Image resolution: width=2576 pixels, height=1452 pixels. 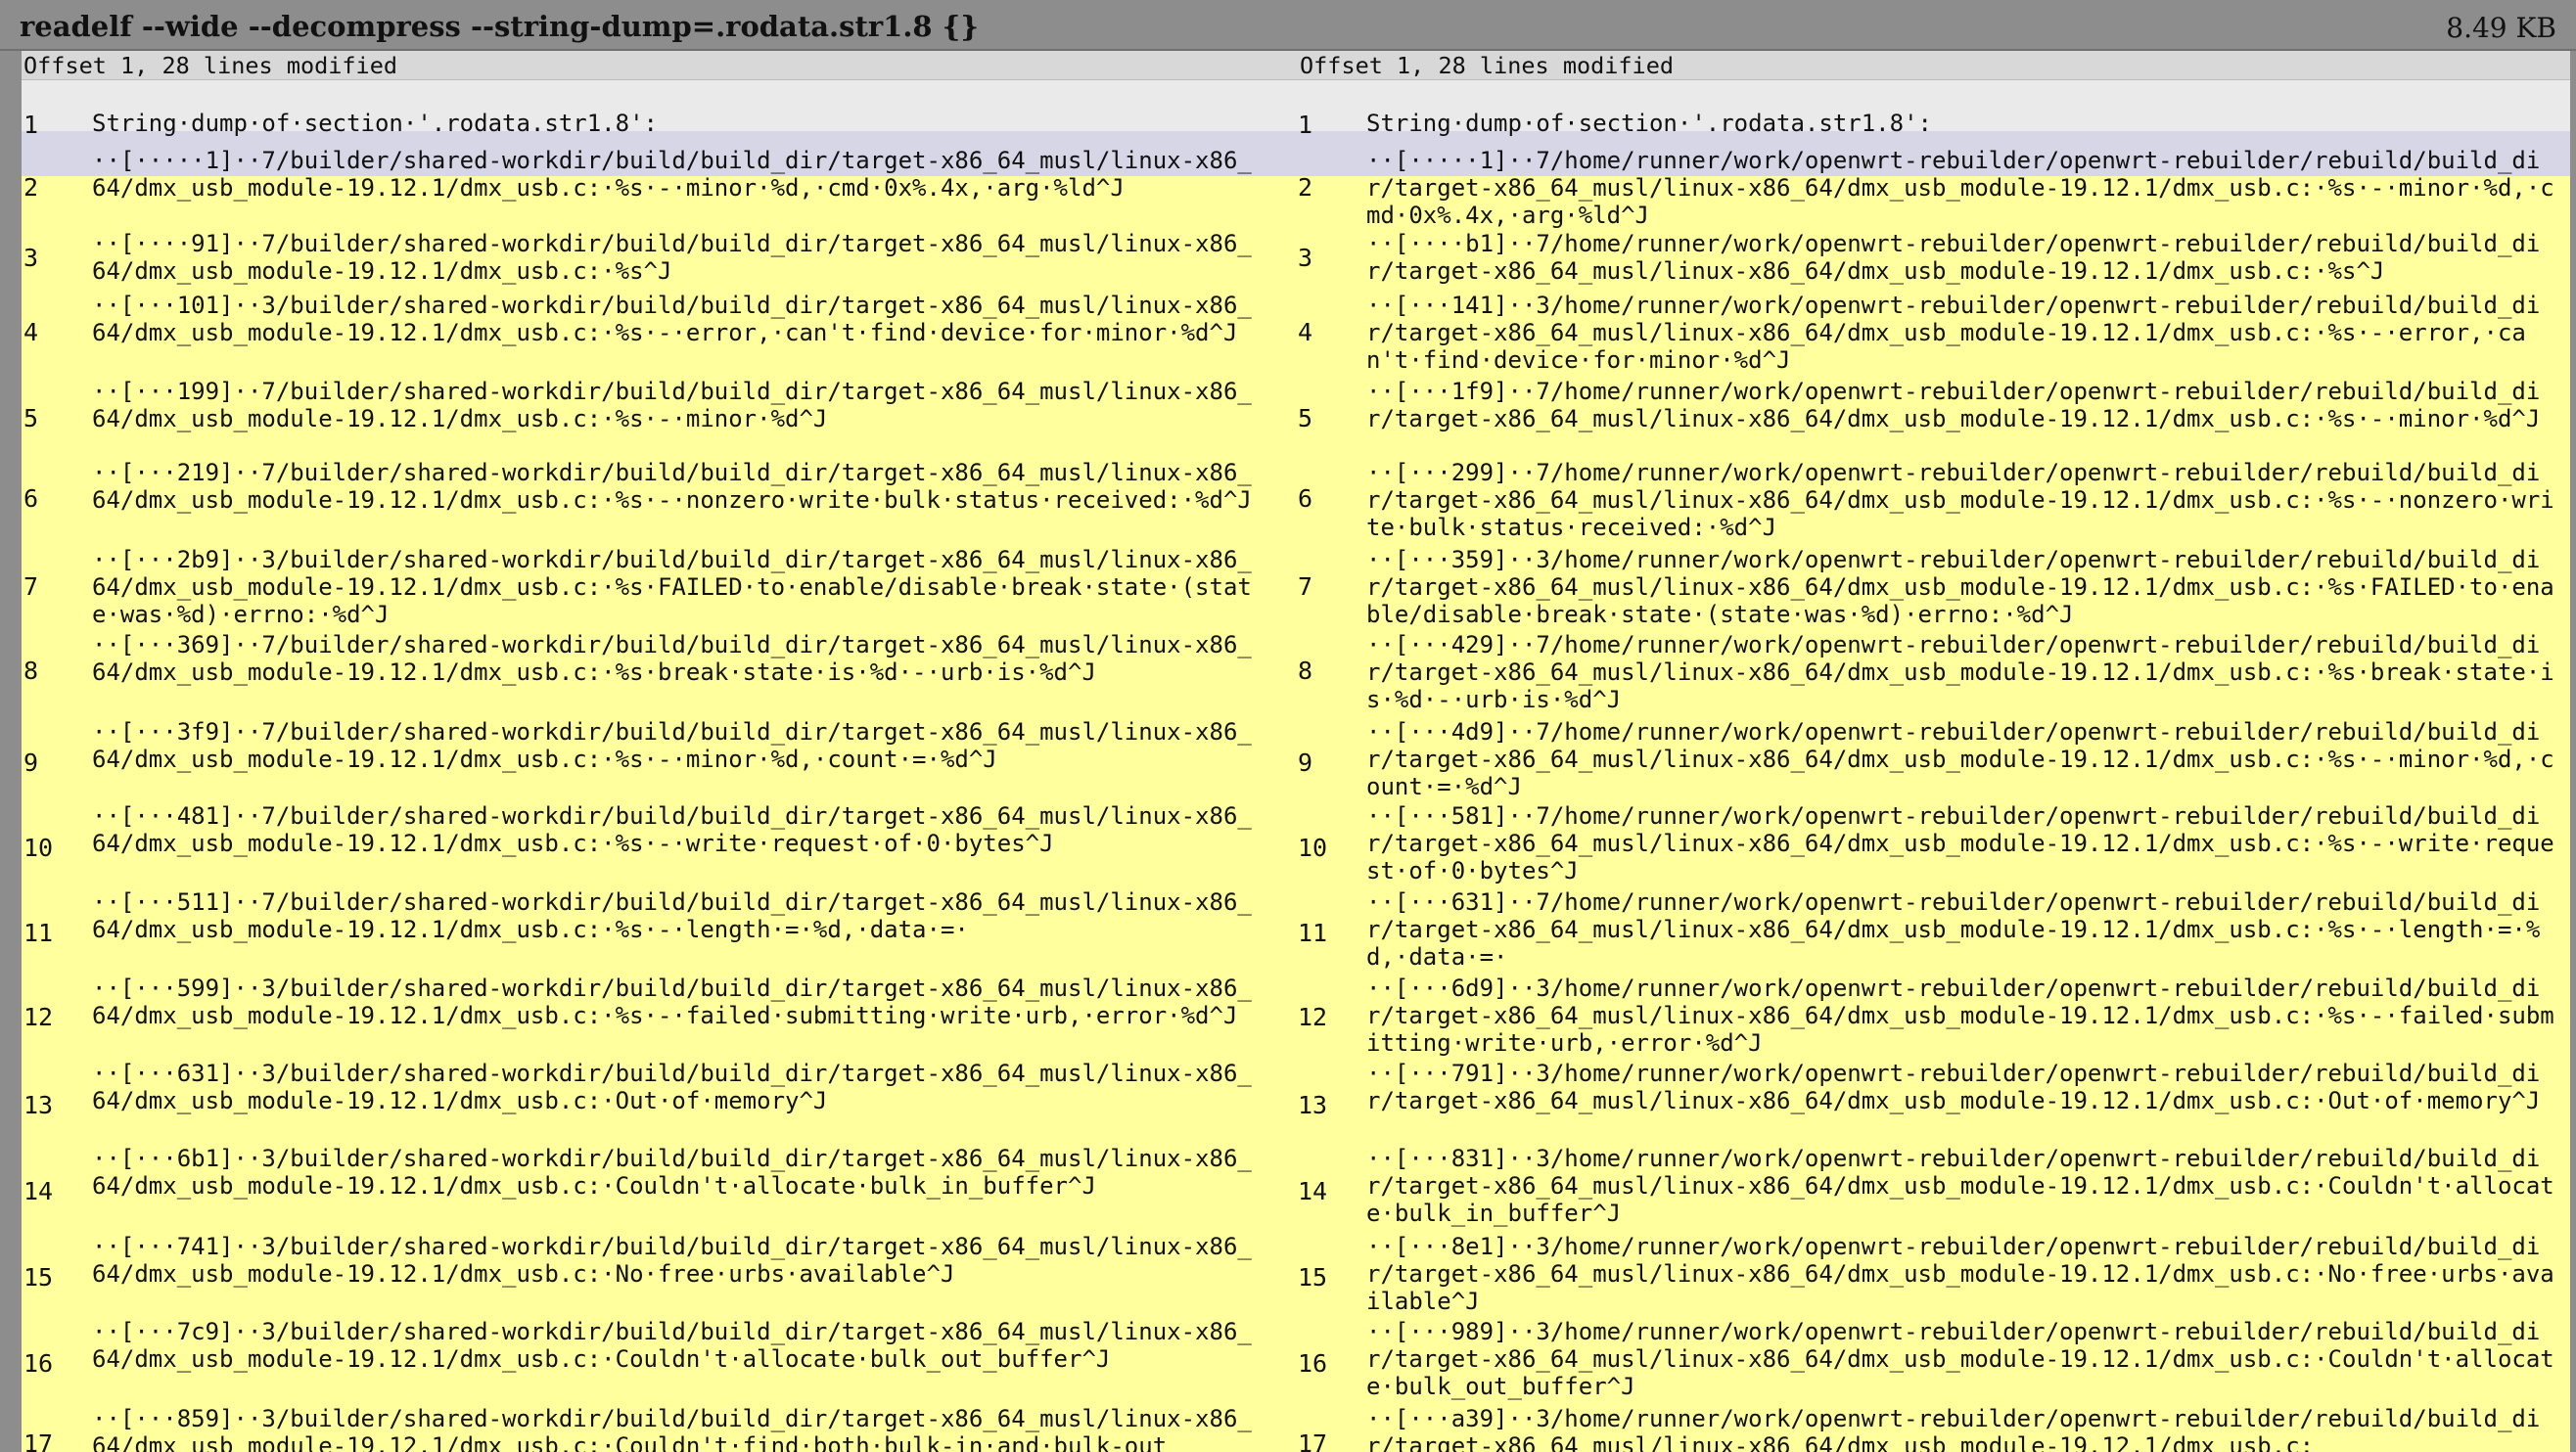 What do you see at coordinates (375, 123) in the screenshot?
I see `left-line-text: String·dump·of·section·'.rodata.str1.8':` at bounding box center [375, 123].